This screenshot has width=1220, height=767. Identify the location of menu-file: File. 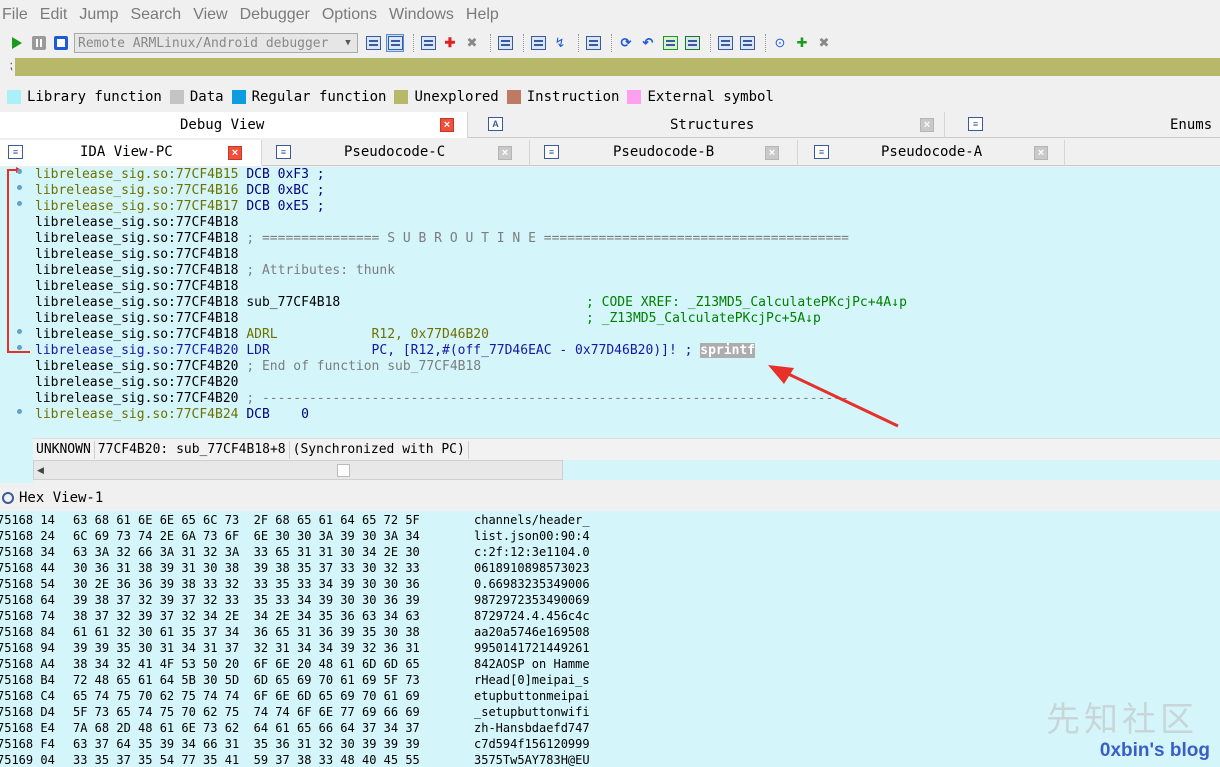
(18, 15).